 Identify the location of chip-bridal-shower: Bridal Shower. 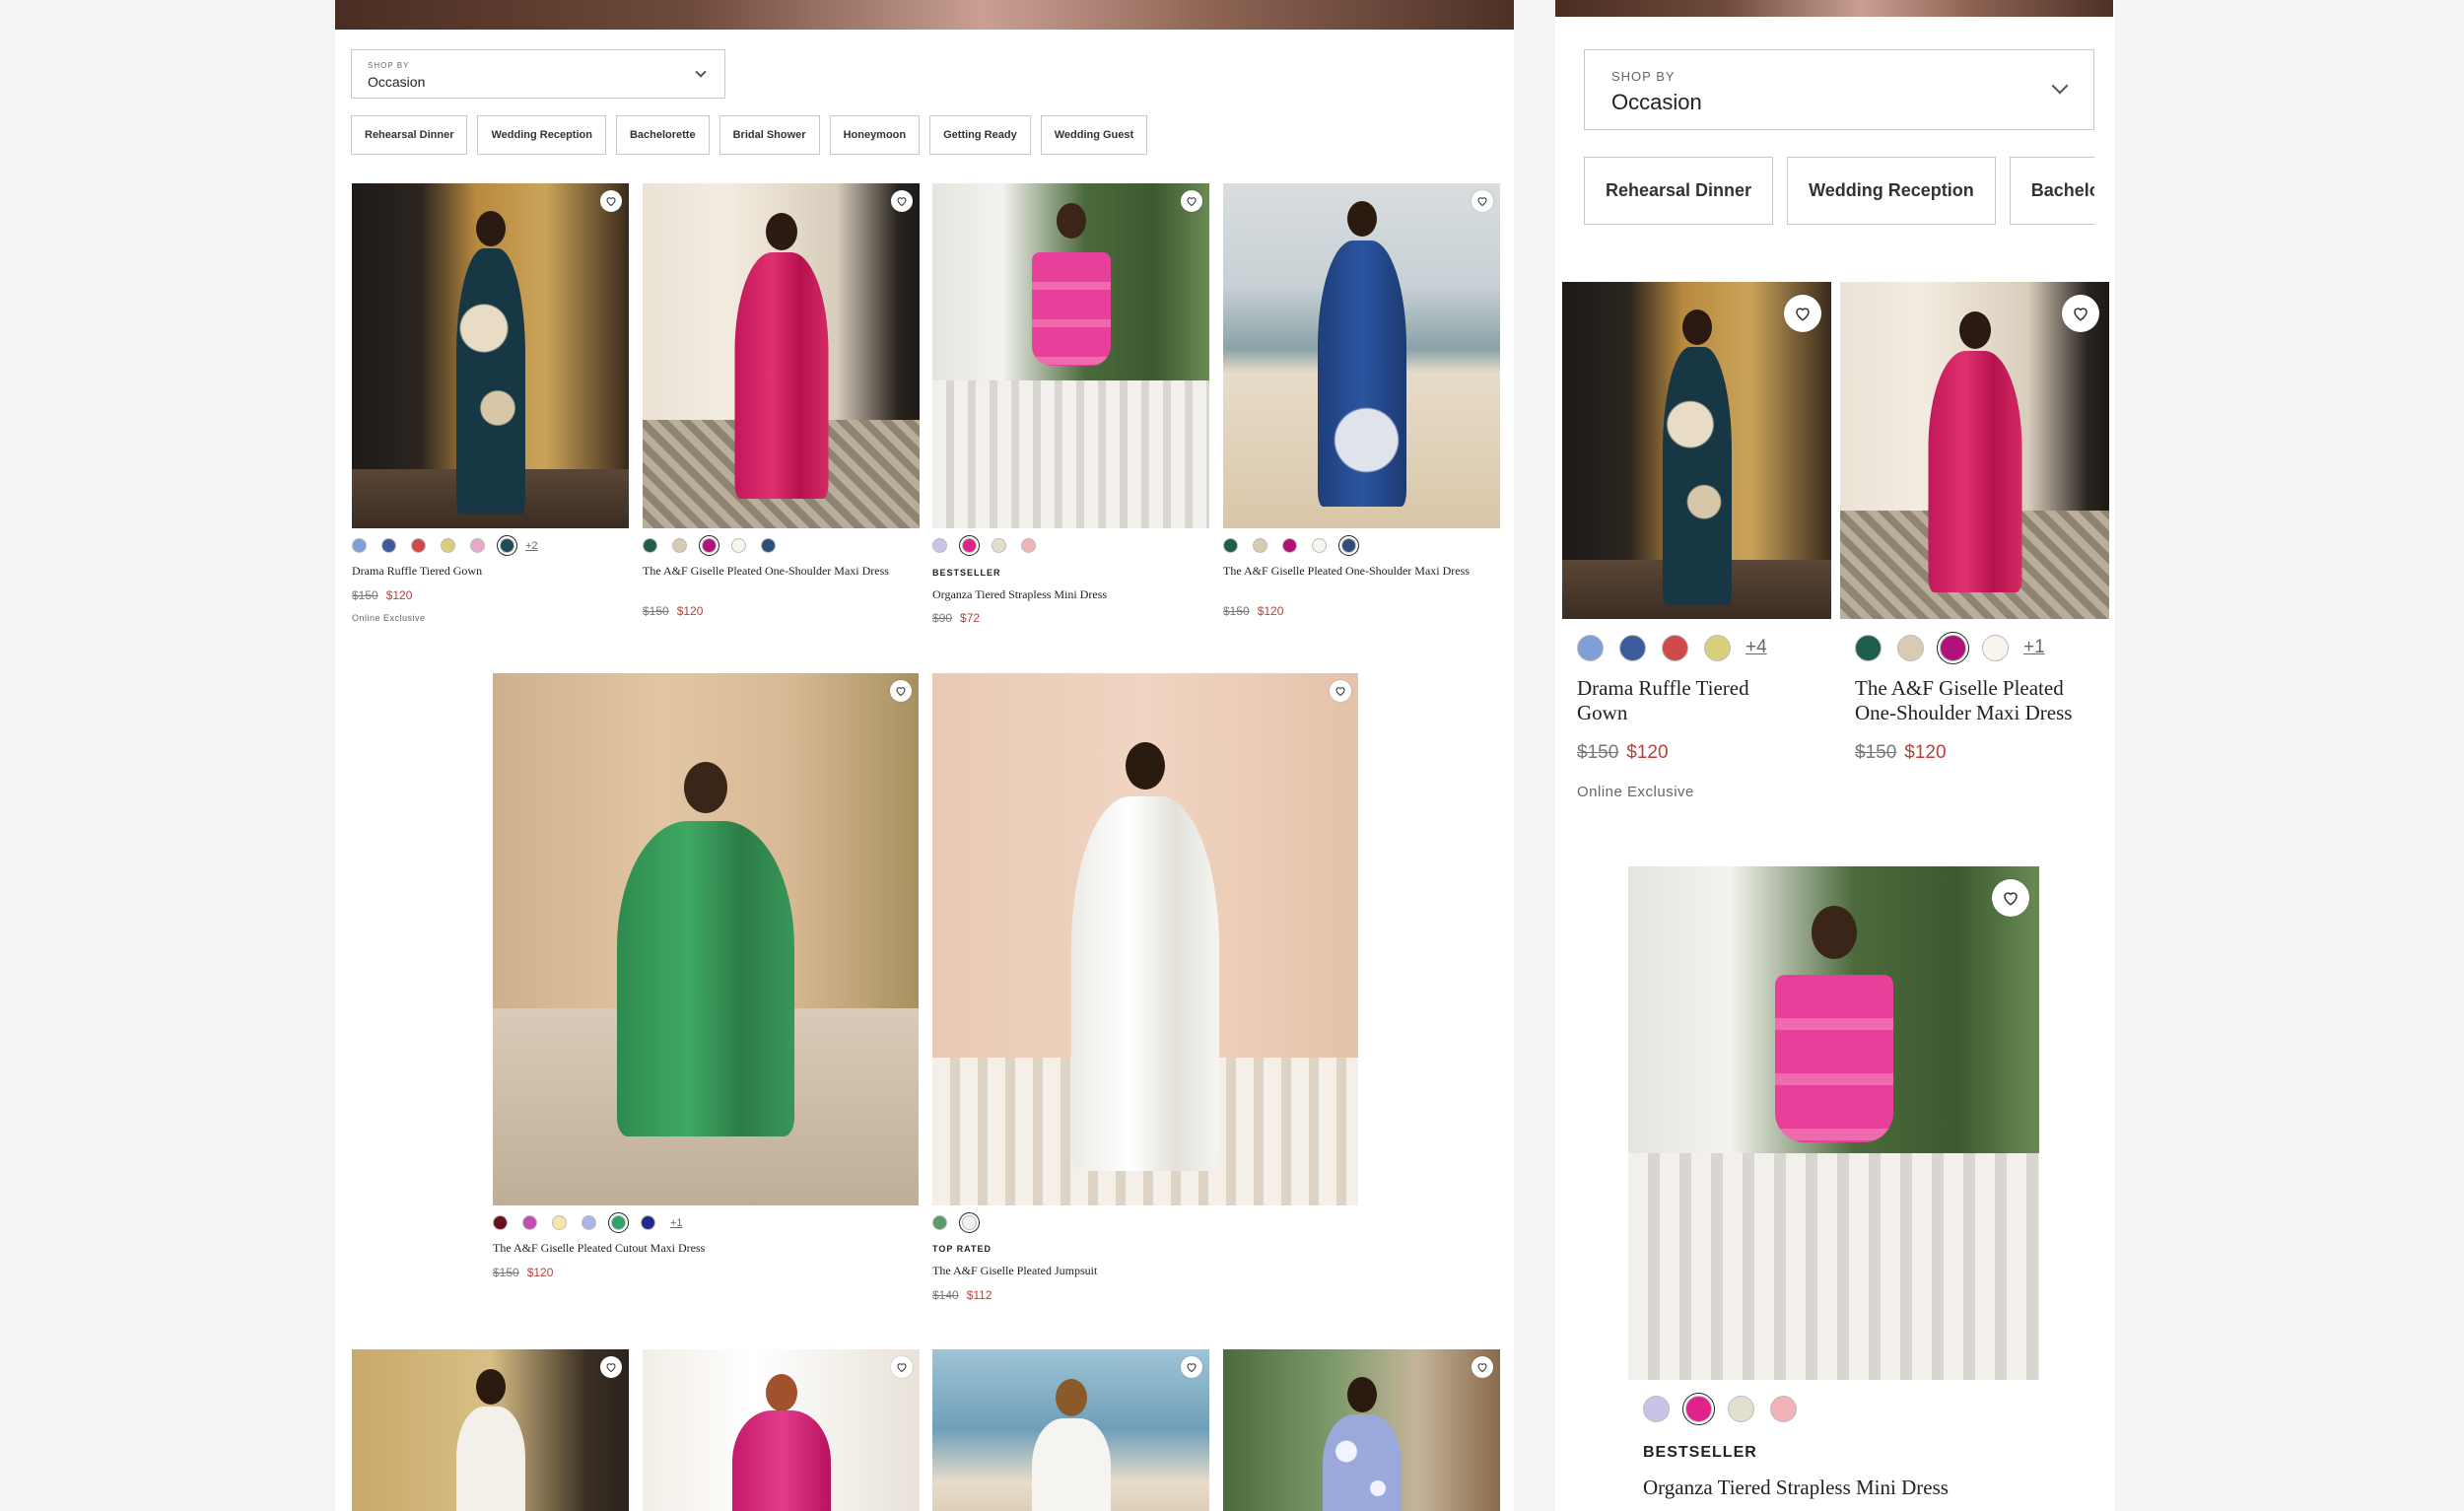
(769, 135).